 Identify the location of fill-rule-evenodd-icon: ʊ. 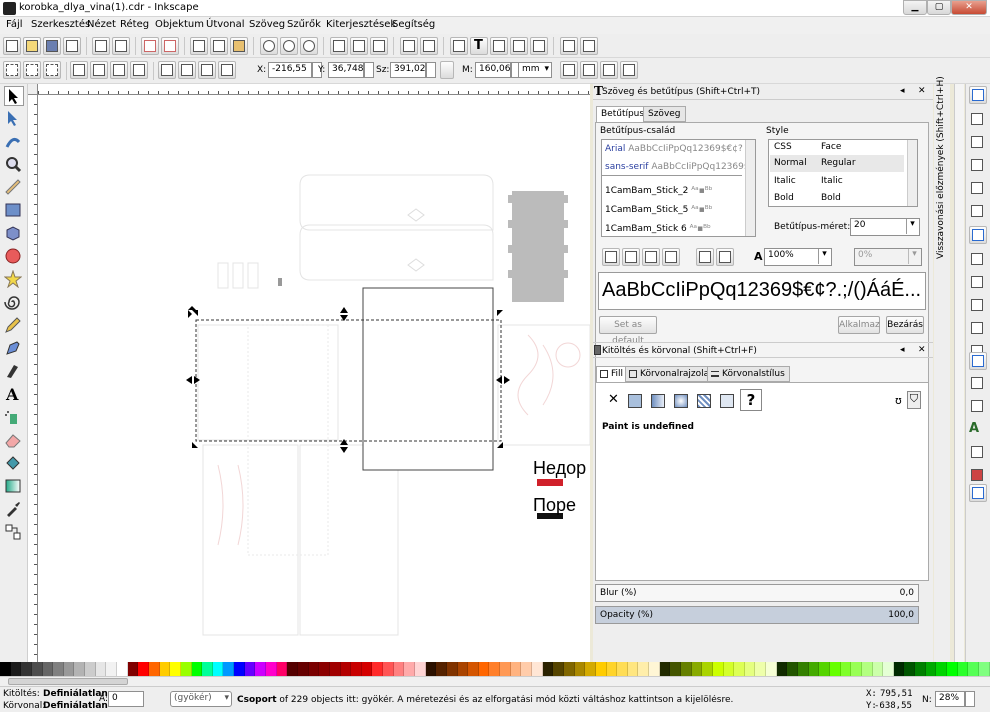
(898, 400).